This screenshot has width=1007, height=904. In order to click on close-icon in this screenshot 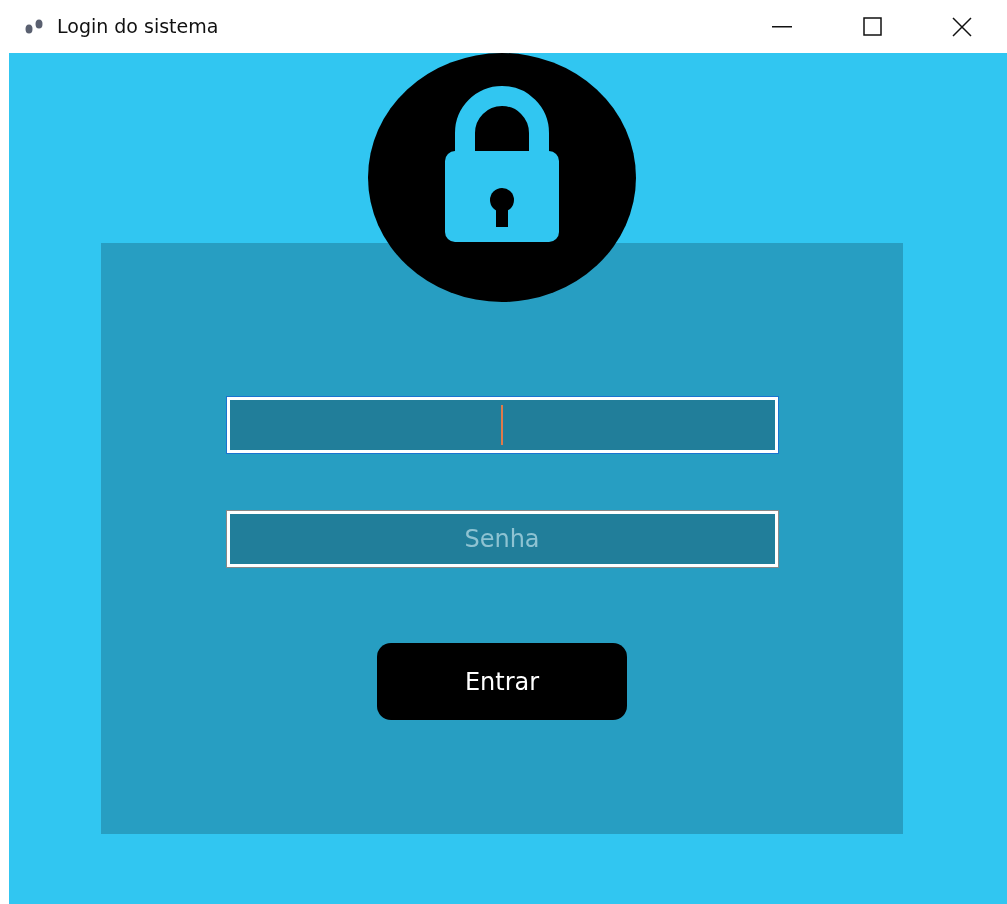, I will do `click(962, 26)`.